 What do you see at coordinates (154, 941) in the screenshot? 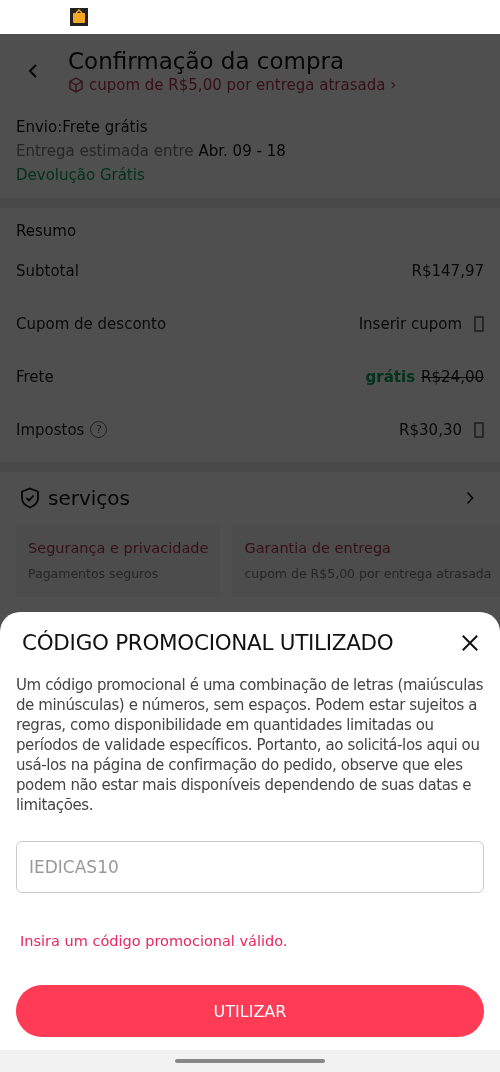
I see `error-message: Insira um código promocional válido.` at bounding box center [154, 941].